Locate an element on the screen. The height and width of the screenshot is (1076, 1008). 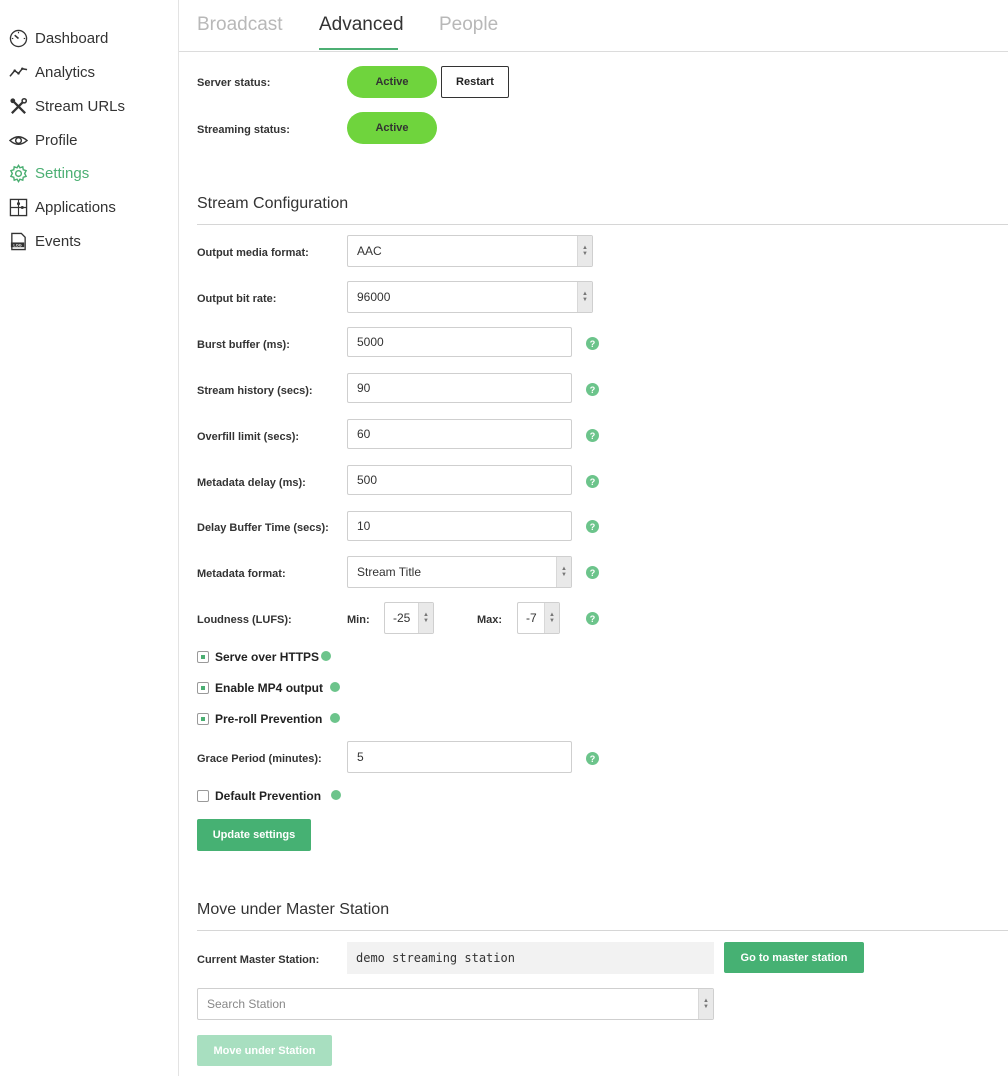
delay-buffer-input: 10 is located at coordinates (459, 526).